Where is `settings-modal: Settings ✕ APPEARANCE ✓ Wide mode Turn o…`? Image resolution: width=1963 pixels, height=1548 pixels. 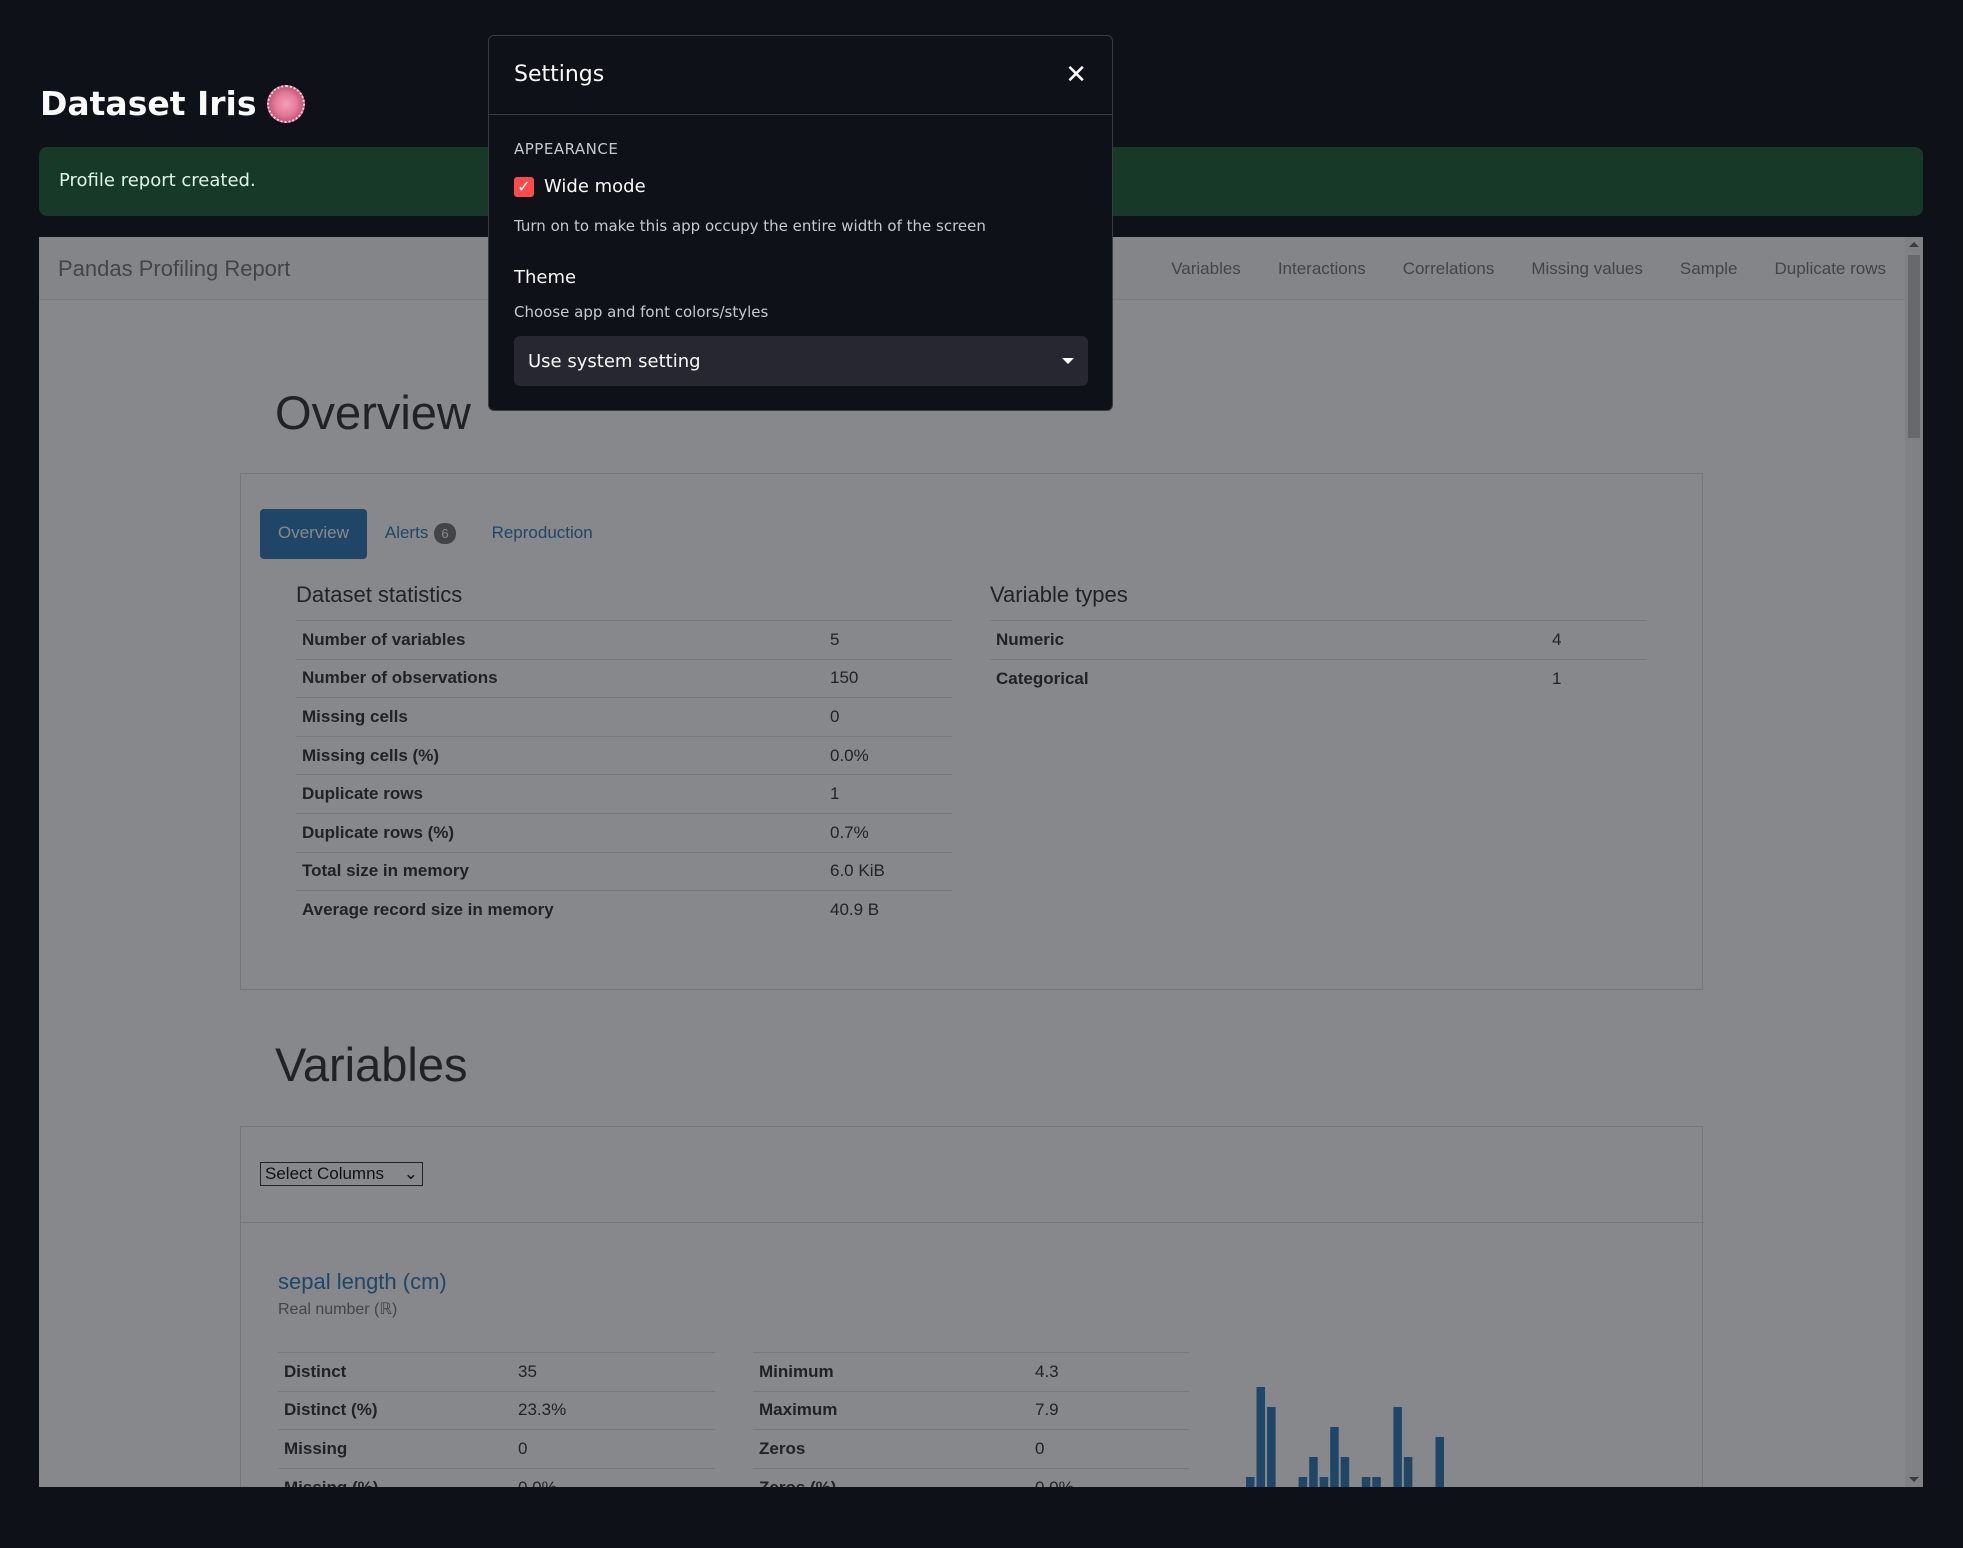
settings-modal: Settings ✕ APPEARANCE ✓ Wide mode Turn o… is located at coordinates (800, 223).